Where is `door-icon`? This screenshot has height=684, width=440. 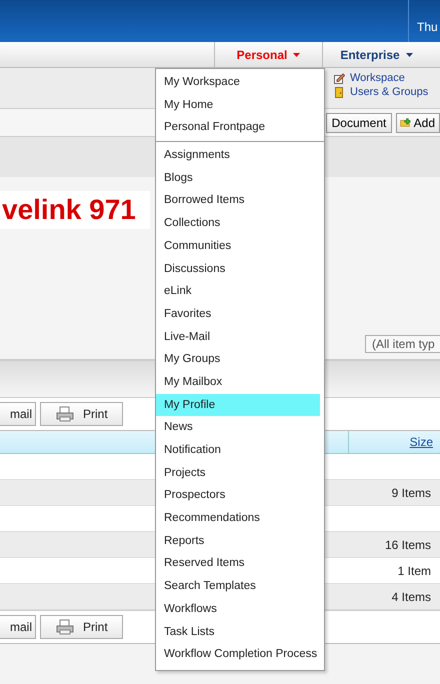
door-icon is located at coordinates (339, 92).